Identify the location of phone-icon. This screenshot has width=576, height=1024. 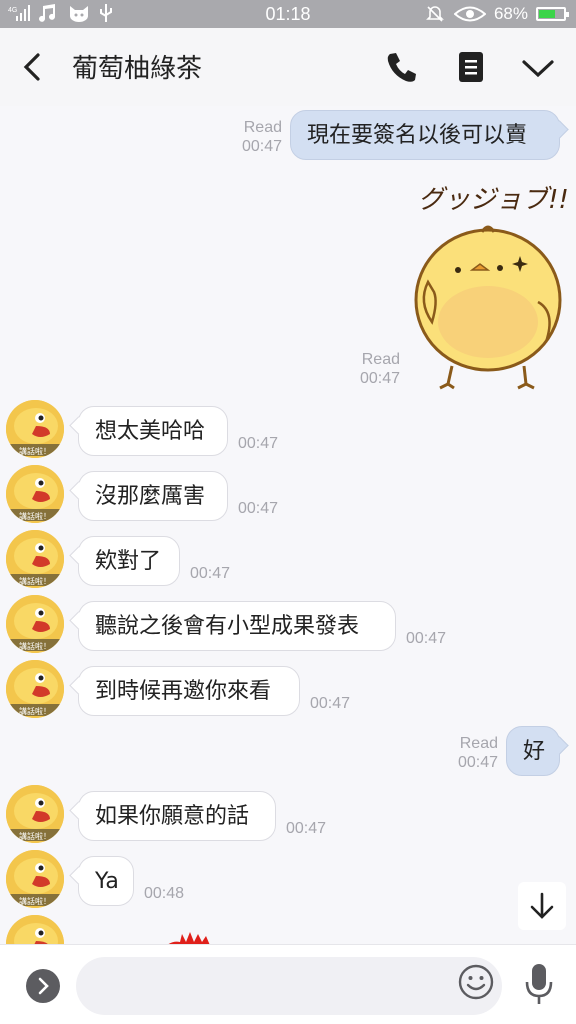
(401, 67).